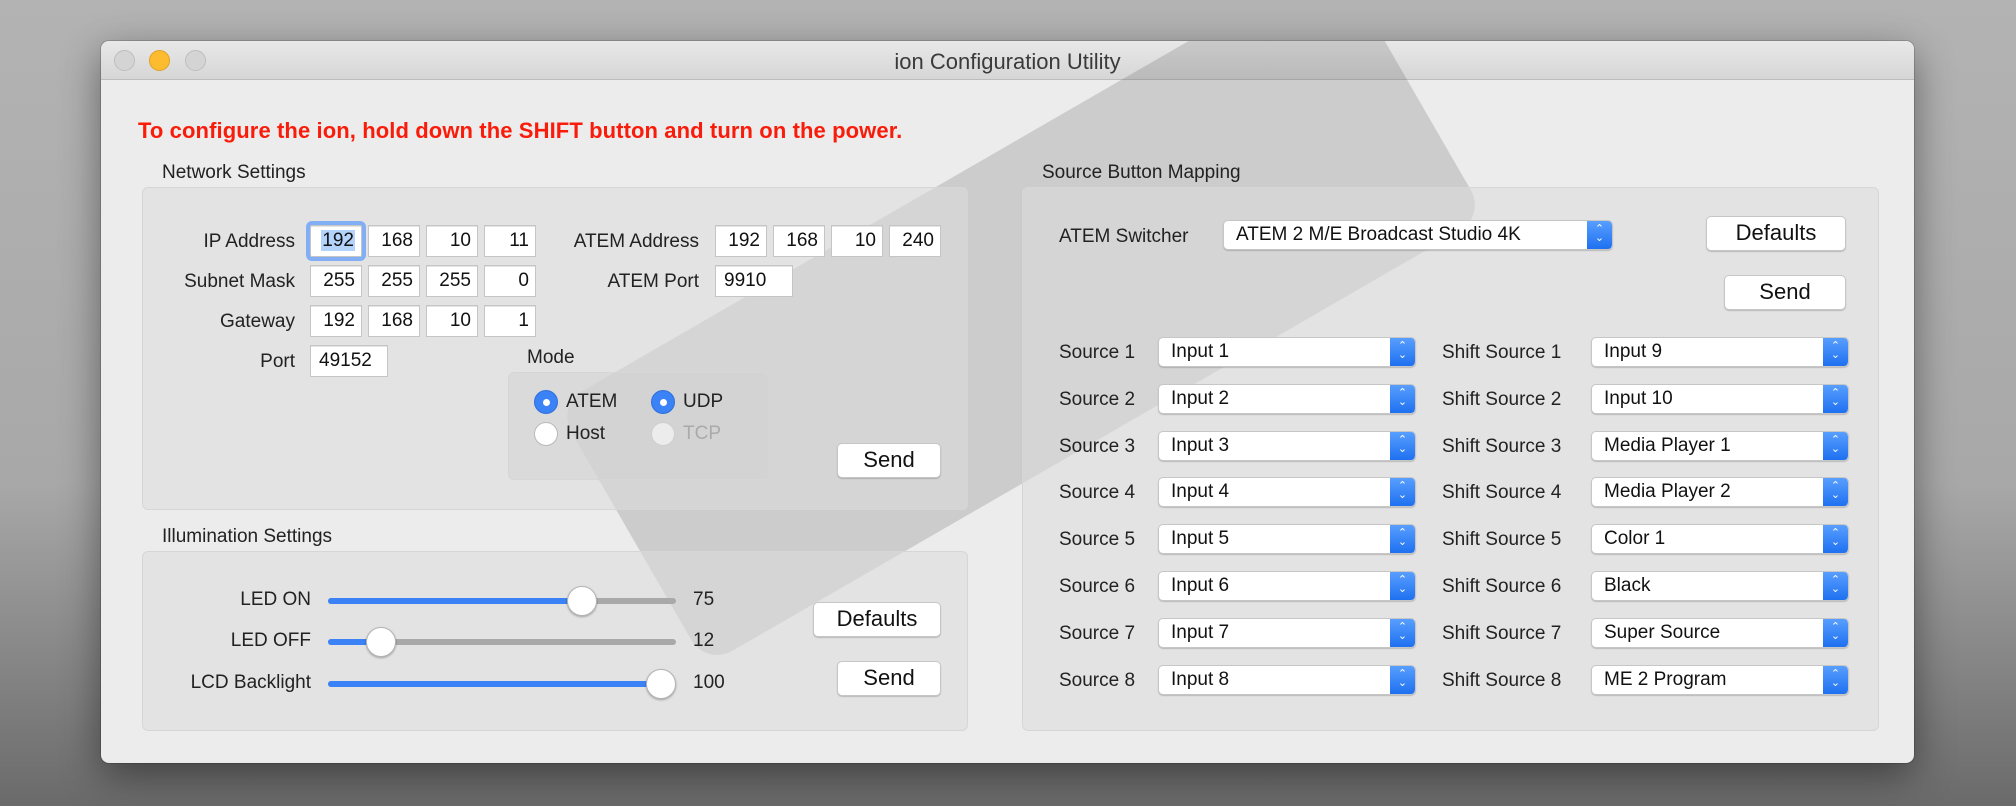  What do you see at coordinates (1502, 492) in the screenshot?
I see `shift-source-label: Shift Source 4` at bounding box center [1502, 492].